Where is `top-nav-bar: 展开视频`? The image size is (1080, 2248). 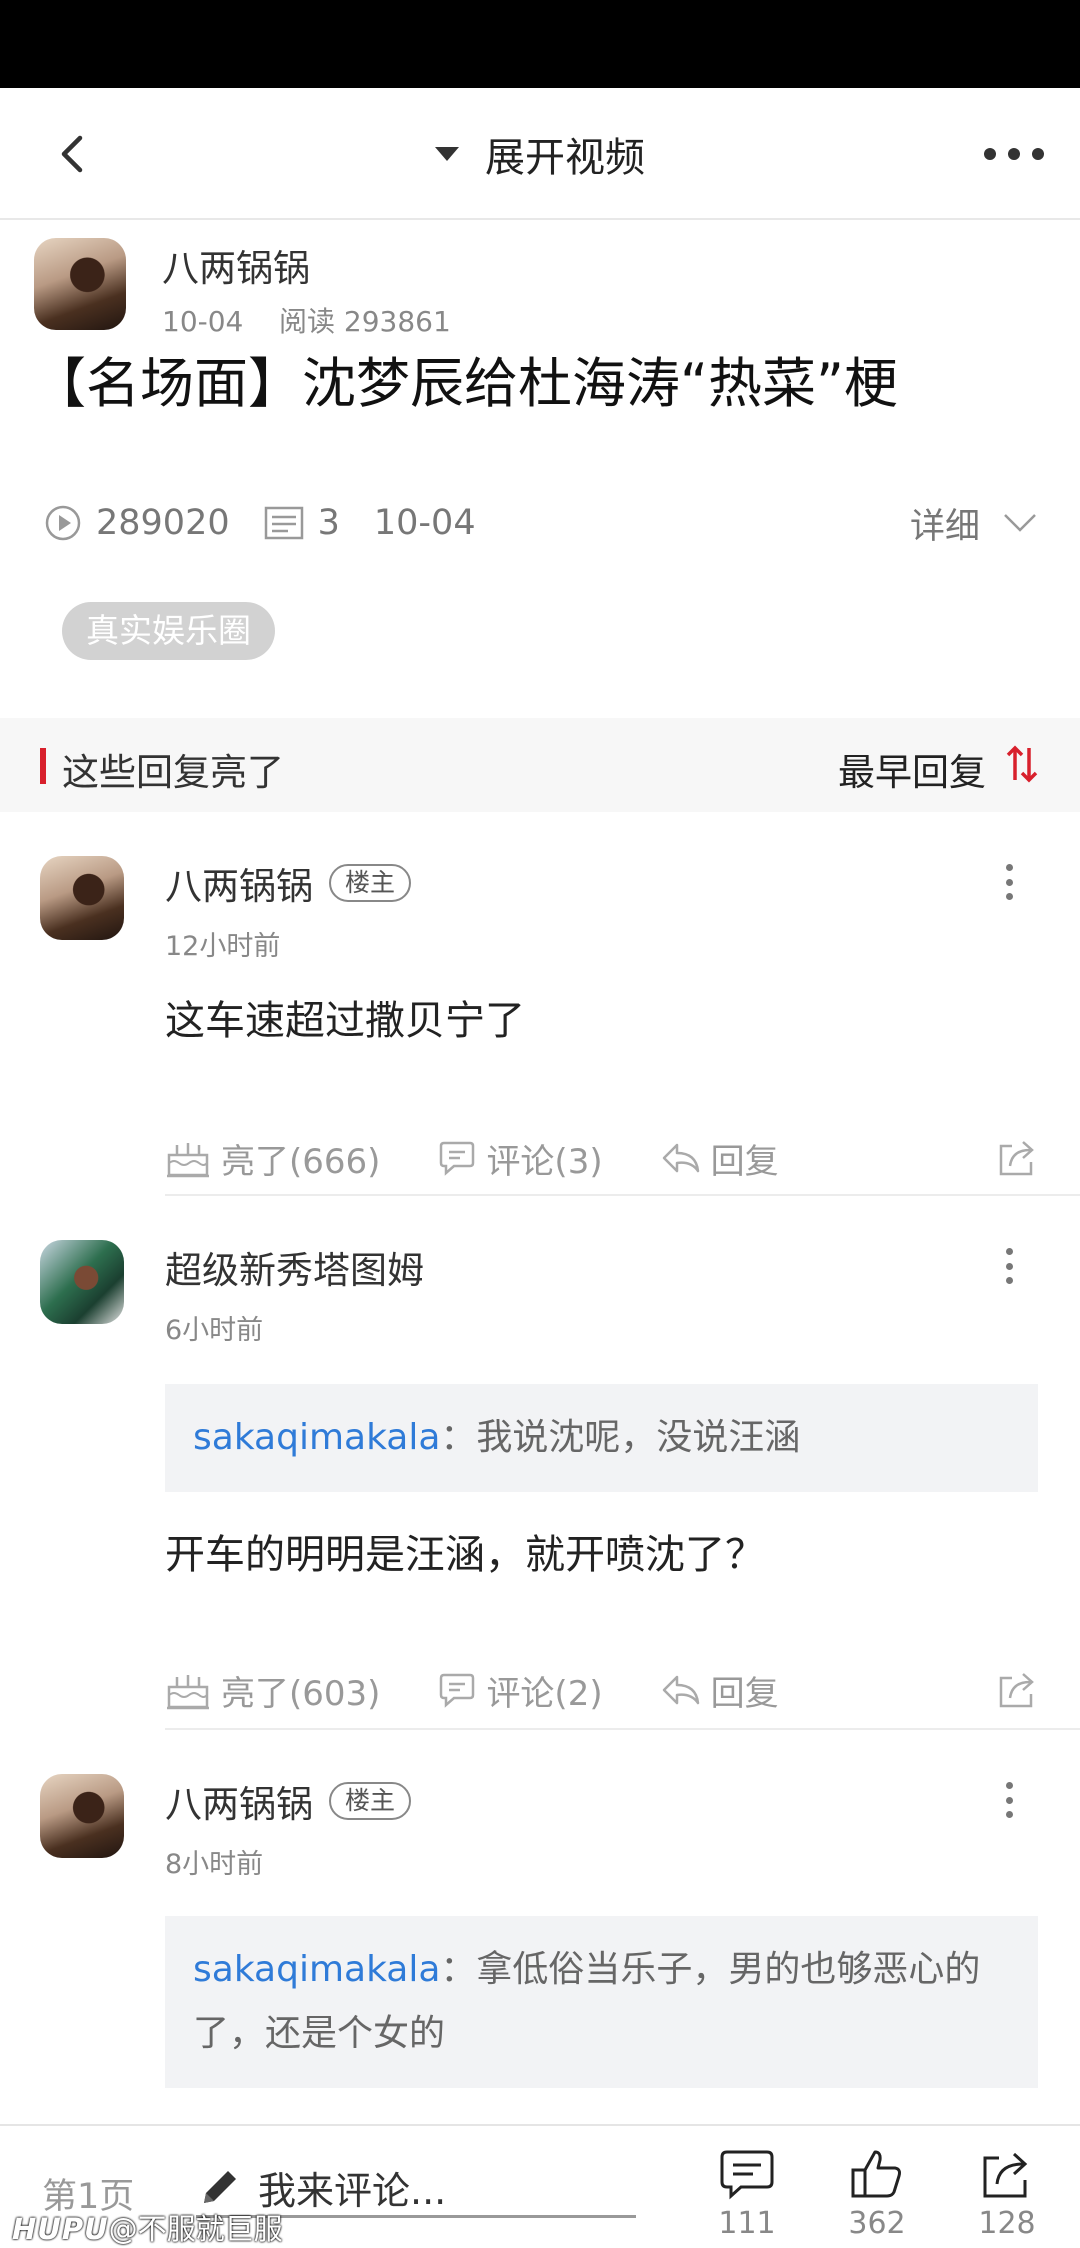 top-nav-bar: 展开视频 is located at coordinates (540, 154).